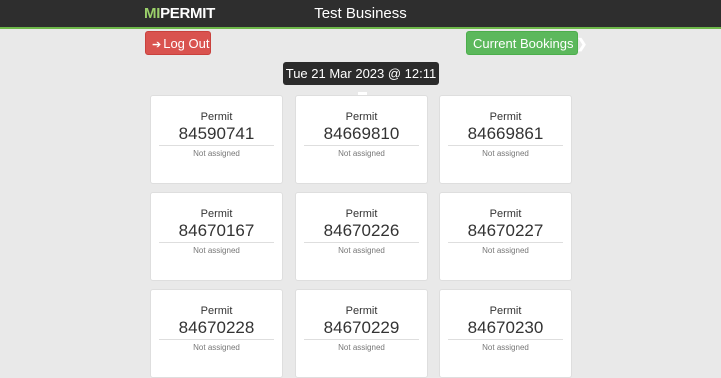  I want to click on current-bookings-button: Current Bookings ❯, so click(526, 43).